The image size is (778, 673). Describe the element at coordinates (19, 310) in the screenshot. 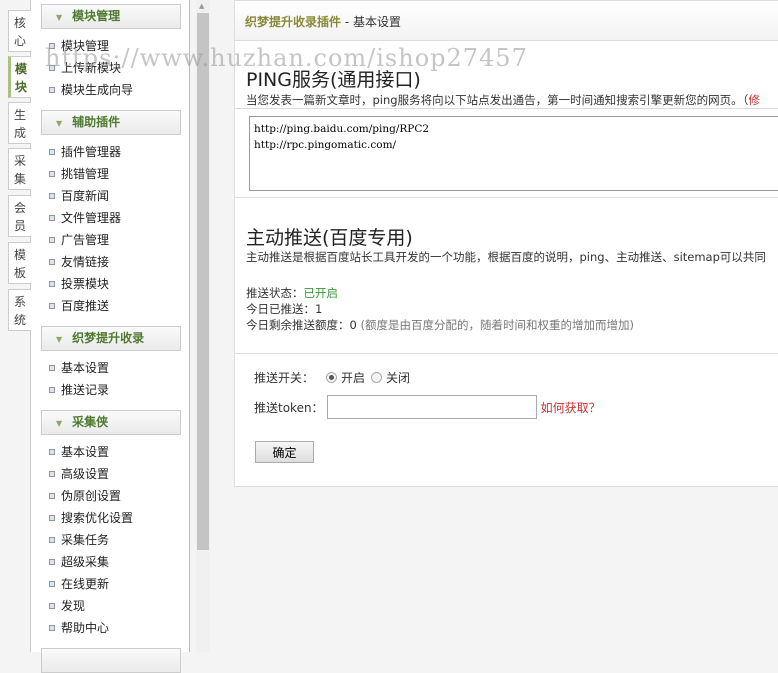

I see `left-tab-6: 系统` at that location.